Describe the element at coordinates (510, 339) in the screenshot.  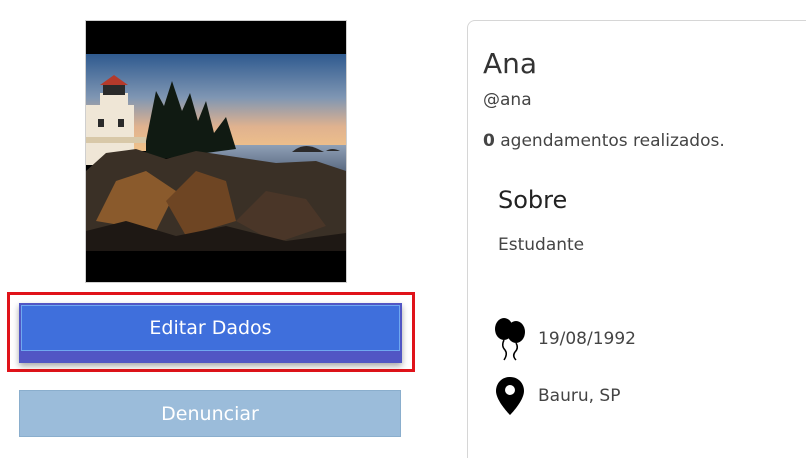
I see `balloons-icon` at that location.